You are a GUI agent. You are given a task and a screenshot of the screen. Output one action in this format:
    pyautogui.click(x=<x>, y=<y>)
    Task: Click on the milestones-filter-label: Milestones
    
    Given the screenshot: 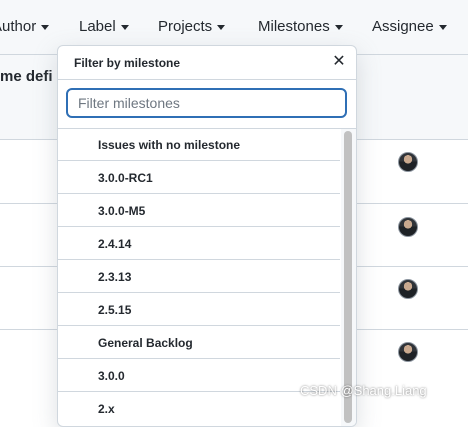 What is the action you would take?
    pyautogui.click(x=294, y=26)
    